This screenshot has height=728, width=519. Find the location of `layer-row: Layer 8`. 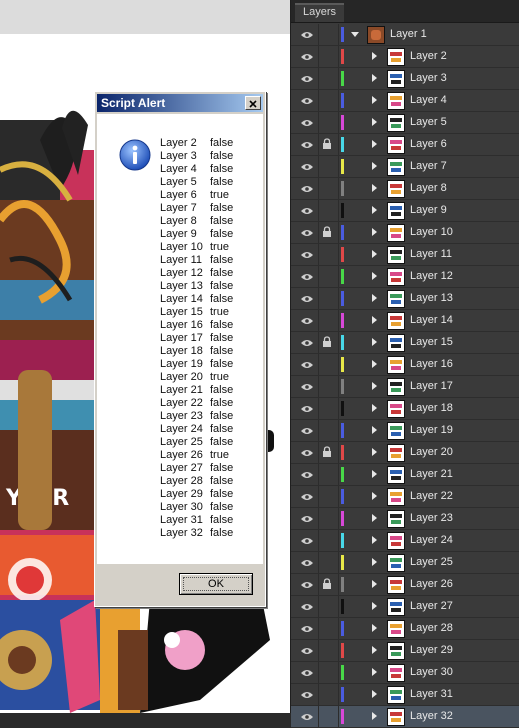

layer-row: Layer 8 is located at coordinates (405, 189).